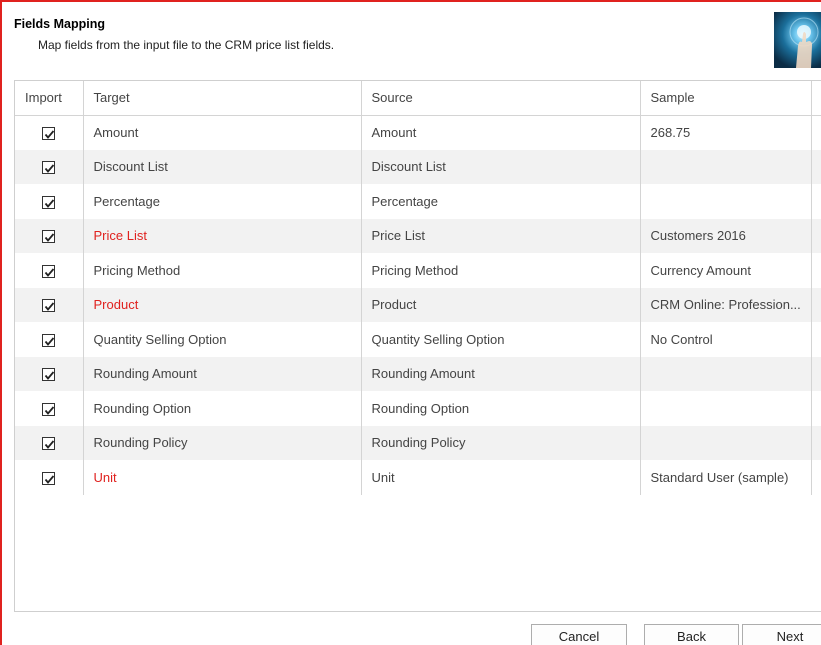 The height and width of the screenshot is (645, 821). I want to click on target-cell: Quantity Selling Option, so click(222, 339).